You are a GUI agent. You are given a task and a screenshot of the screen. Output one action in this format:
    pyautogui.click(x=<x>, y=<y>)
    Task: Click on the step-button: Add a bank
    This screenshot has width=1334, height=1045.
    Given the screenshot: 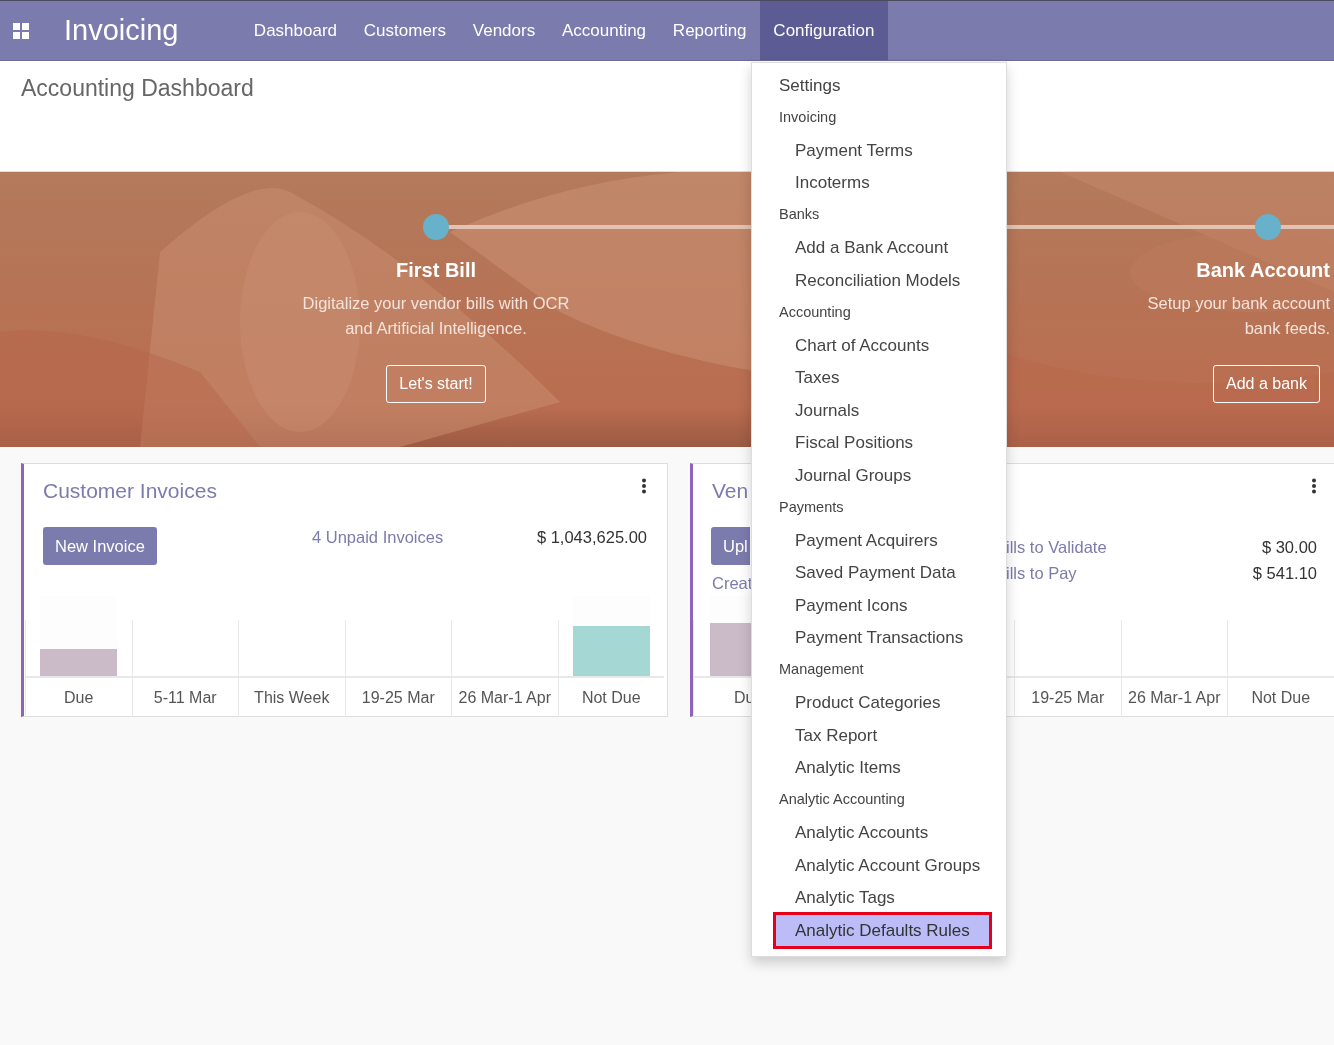 What is the action you would take?
    pyautogui.click(x=1266, y=384)
    